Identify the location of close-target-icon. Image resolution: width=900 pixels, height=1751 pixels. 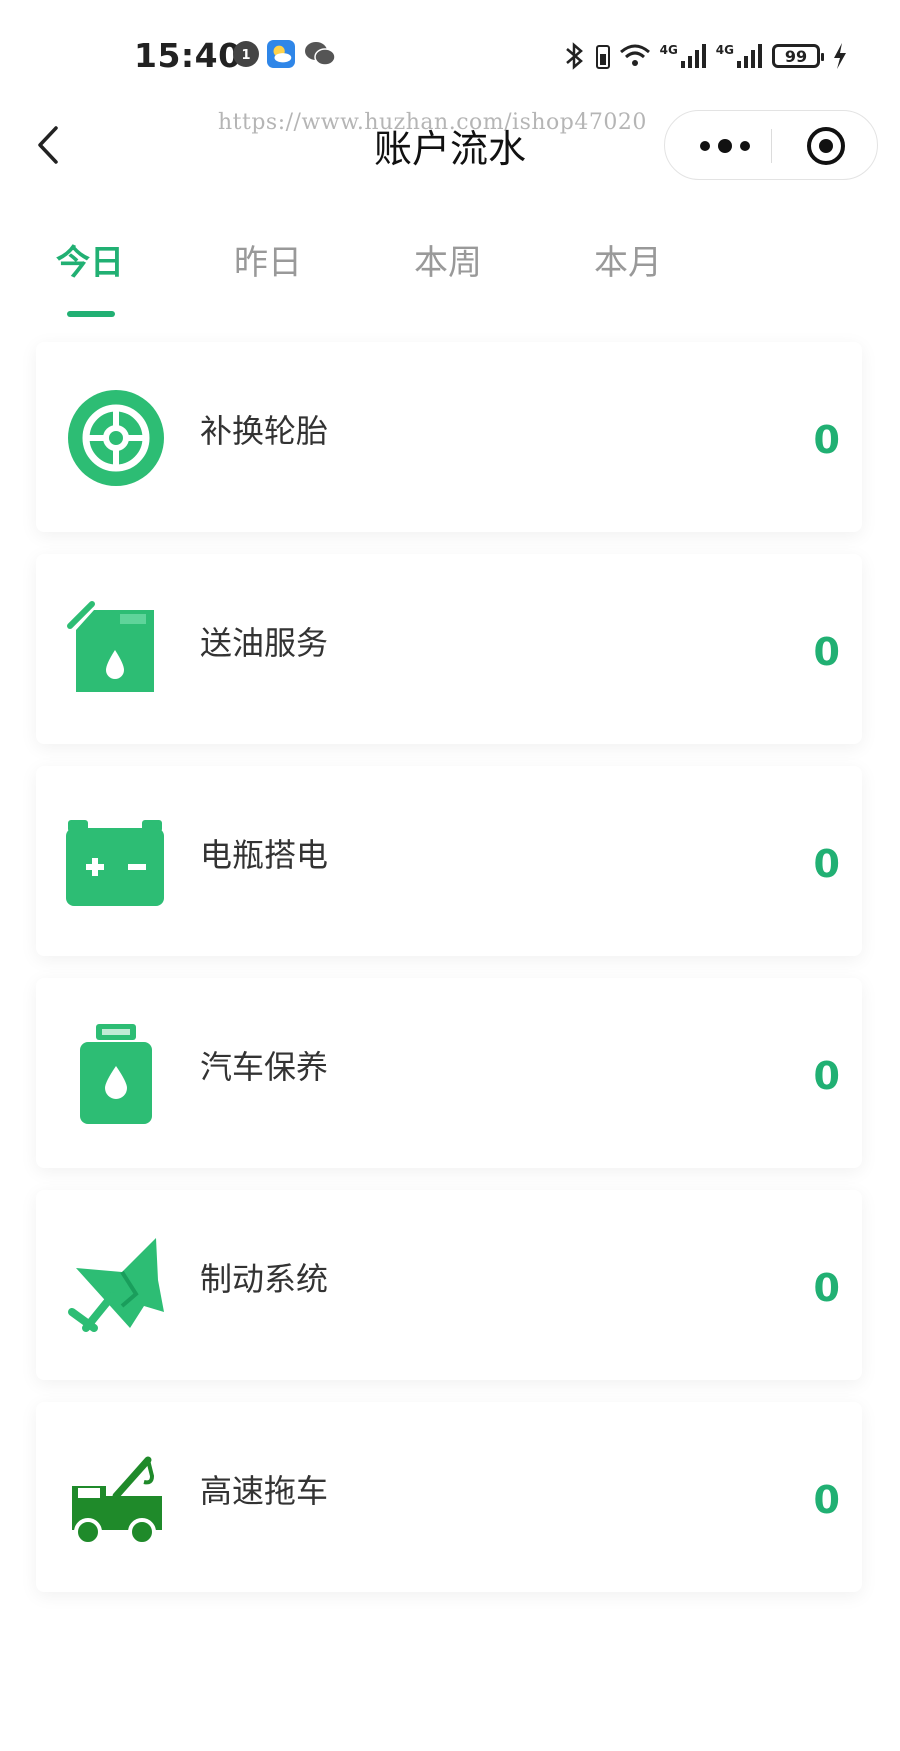
(826, 146).